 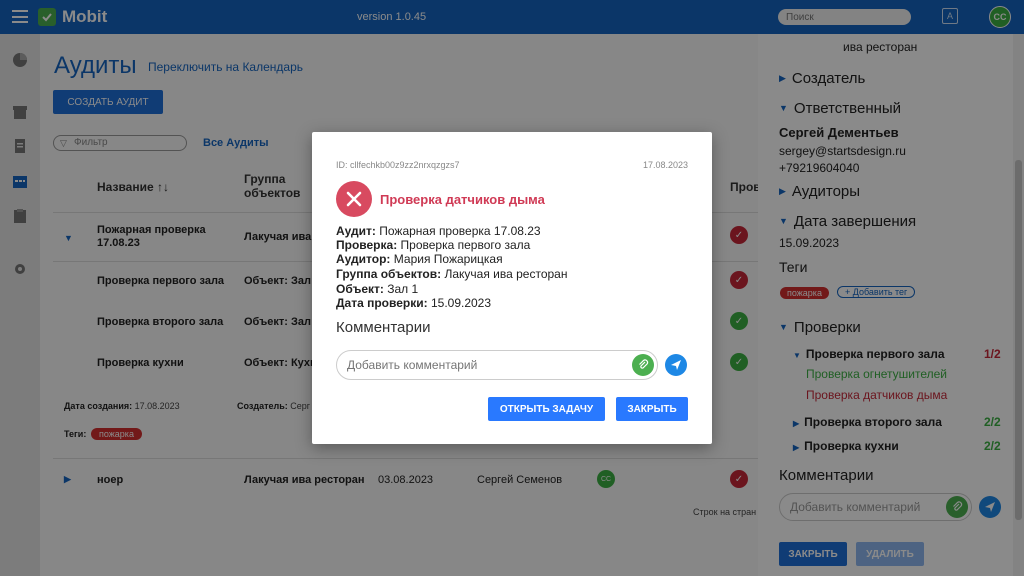 I want to click on failed-x-icon, so click(x=354, y=199).